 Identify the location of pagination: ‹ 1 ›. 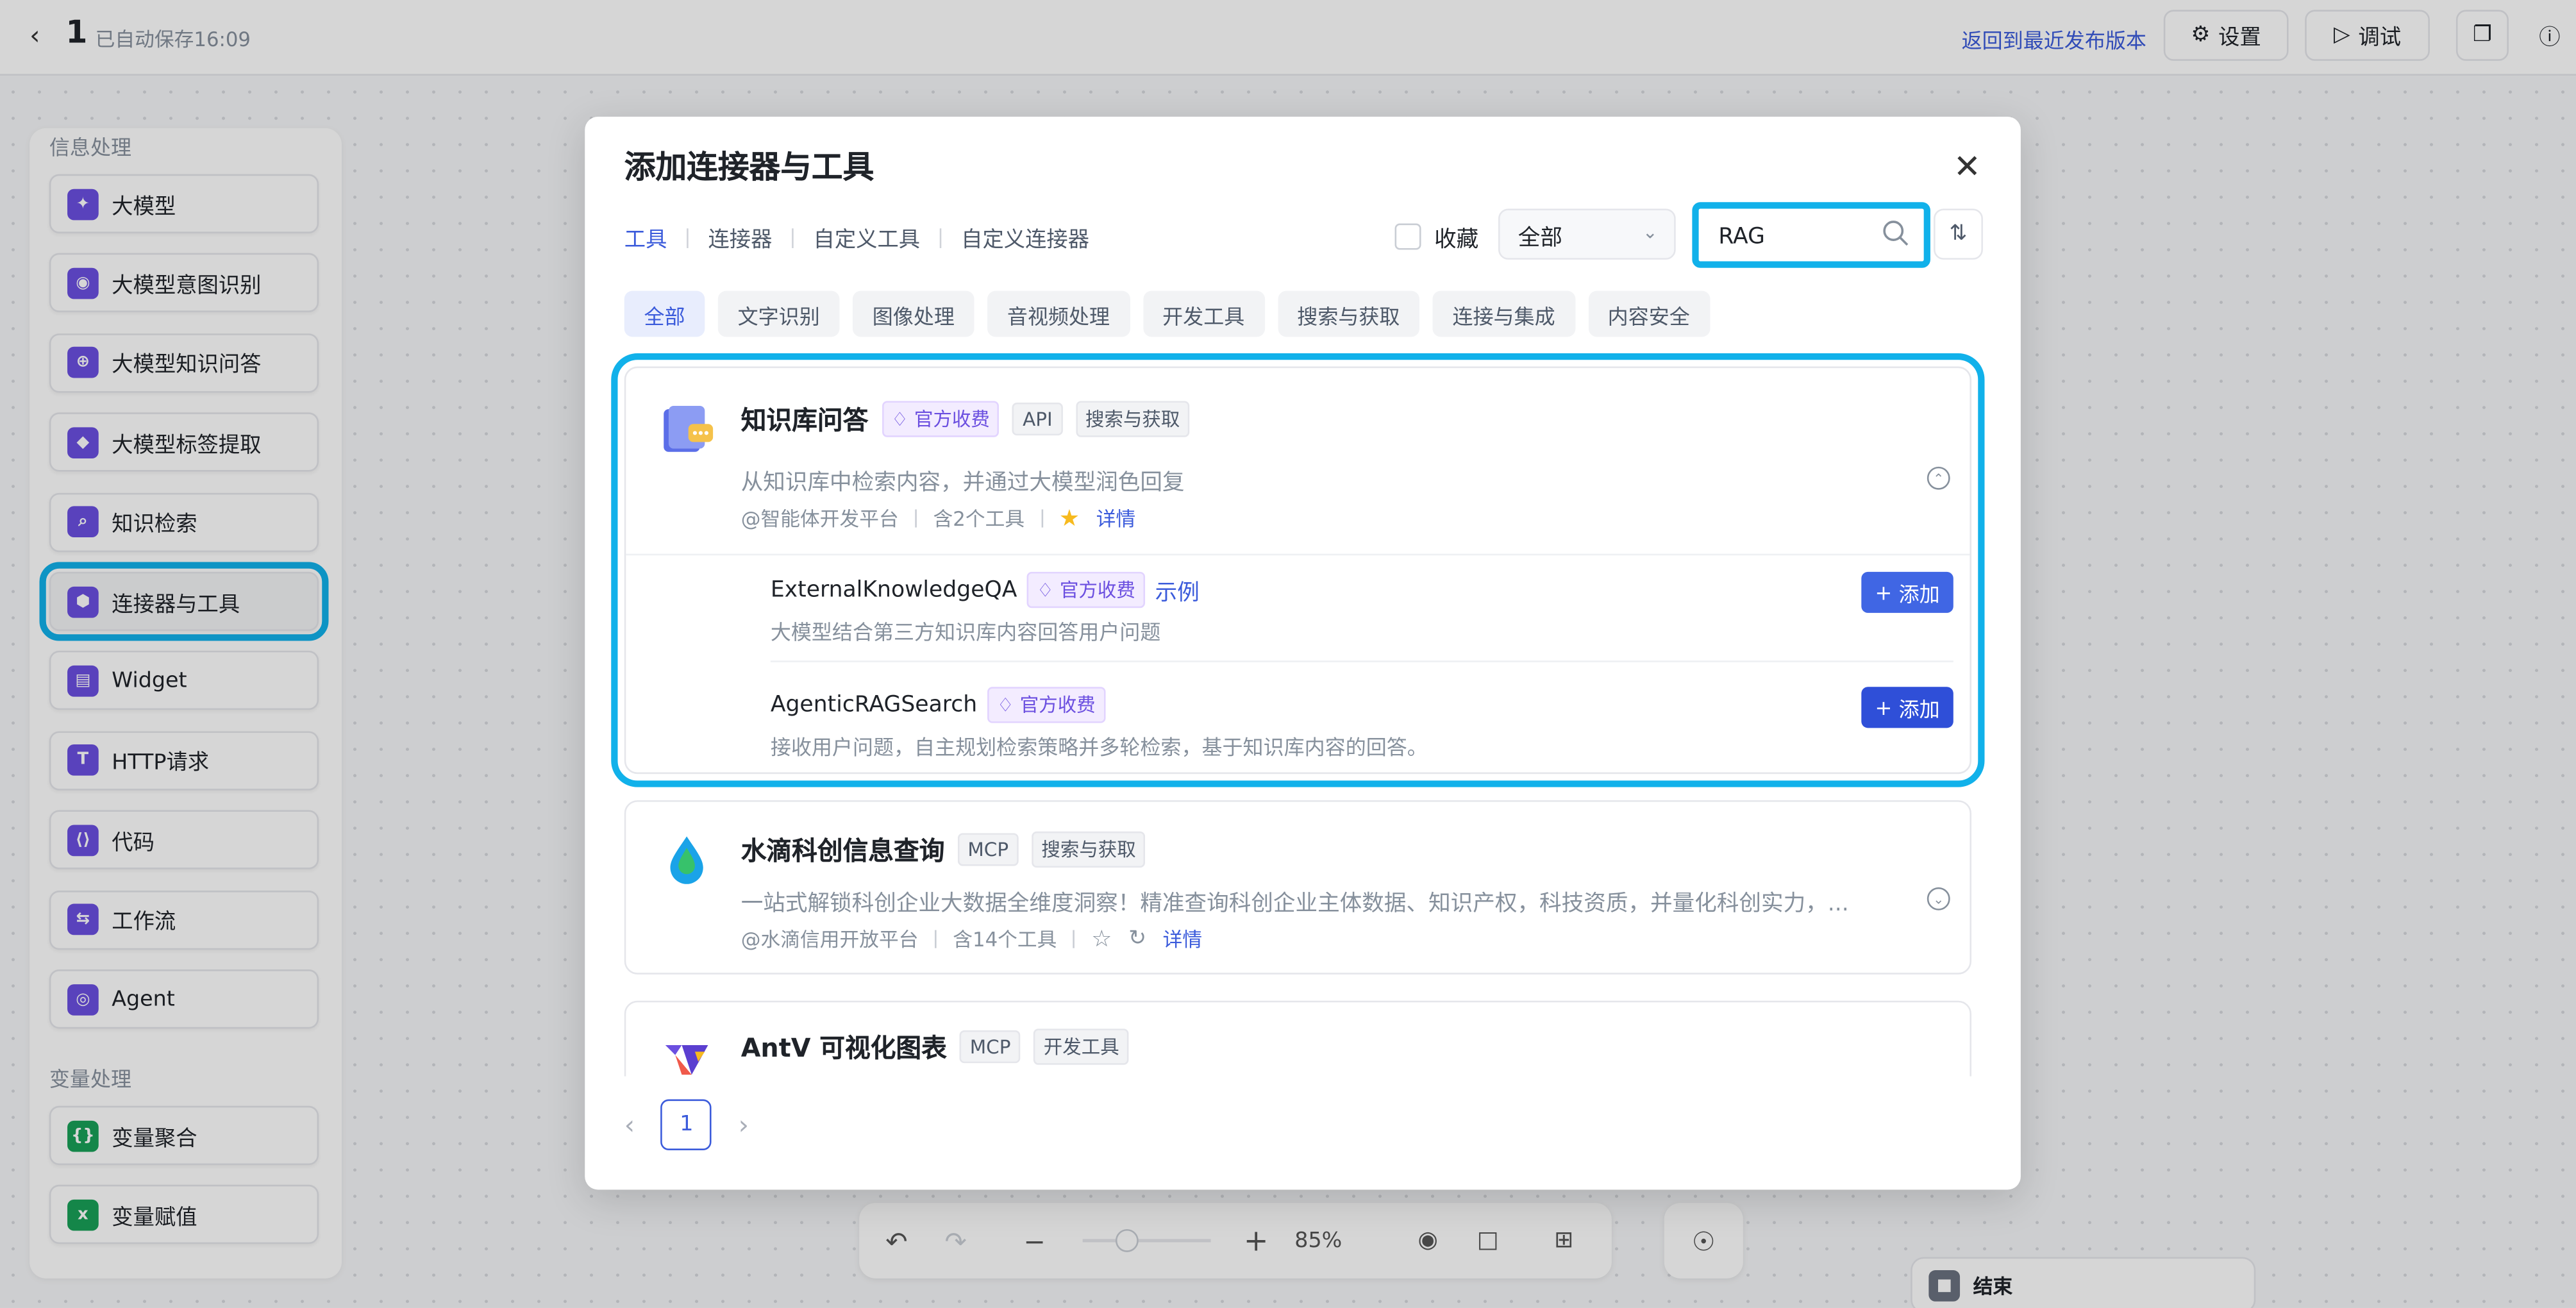
(686, 1125).